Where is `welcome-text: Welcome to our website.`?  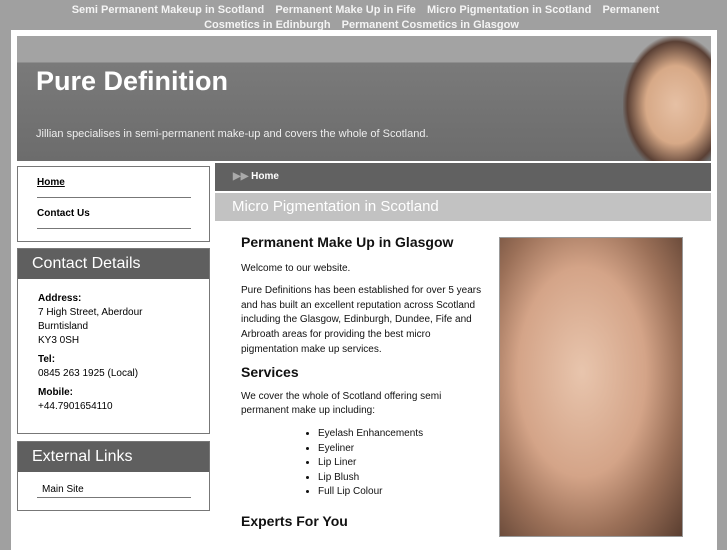
welcome-text: Welcome to our website. is located at coordinates (296, 268).